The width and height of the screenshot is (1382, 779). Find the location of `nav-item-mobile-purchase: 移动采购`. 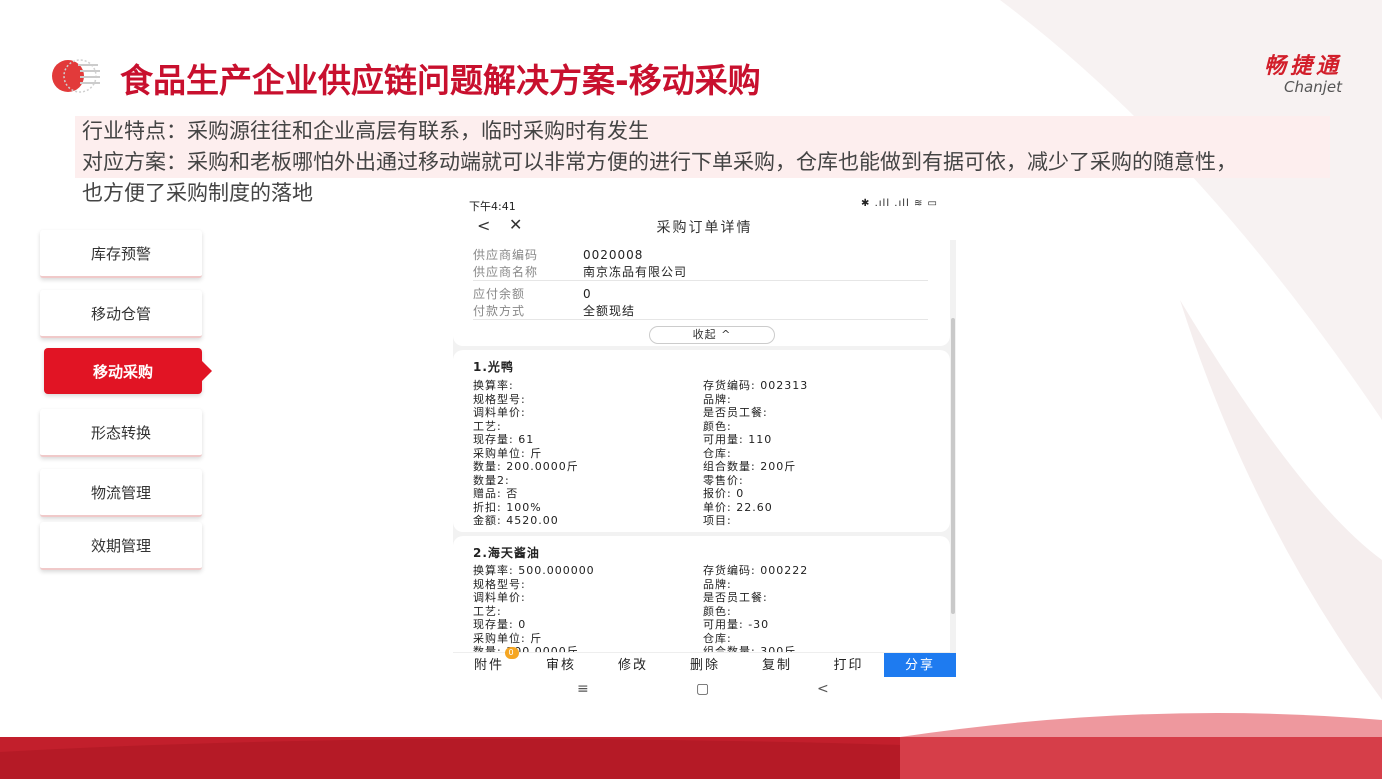

nav-item-mobile-purchase: 移动采购 is located at coordinates (128, 371).